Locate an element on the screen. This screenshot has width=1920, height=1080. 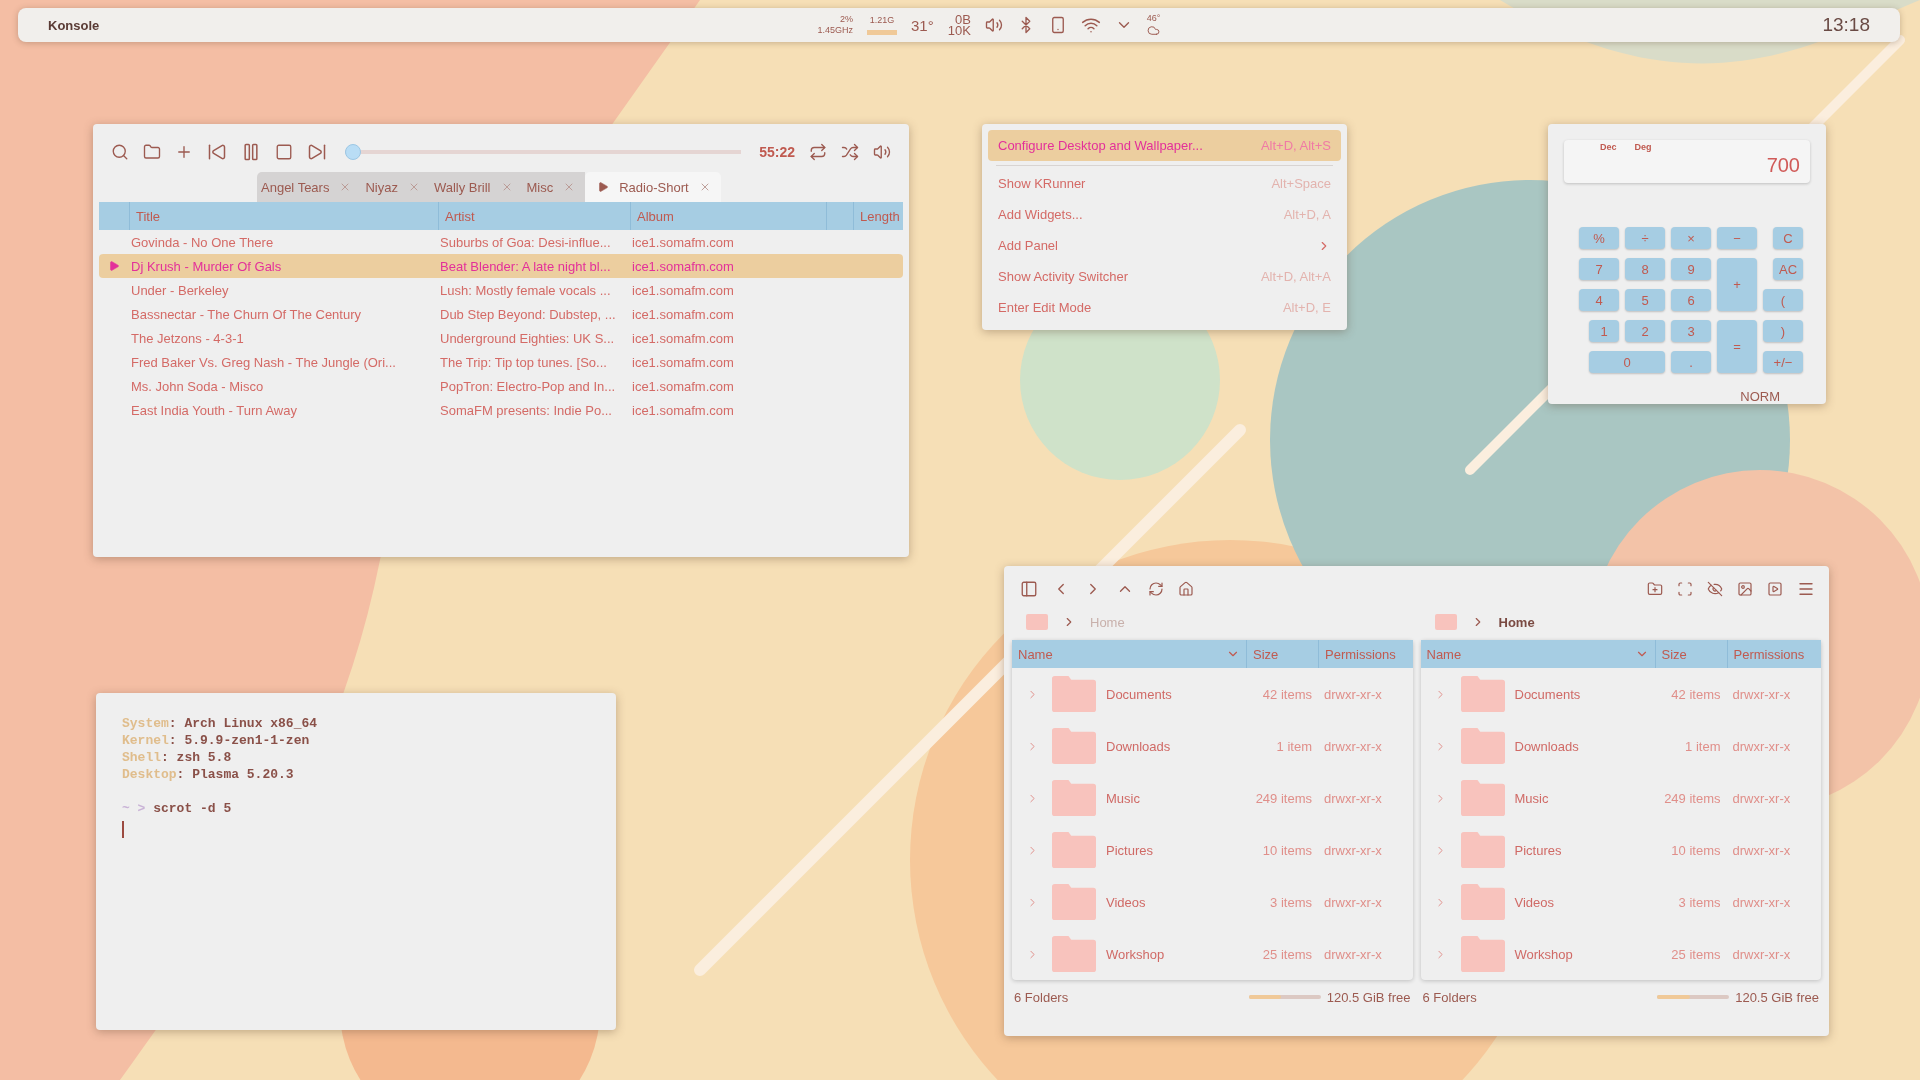
calculator-key: ÷ is located at coordinates (1645, 238).